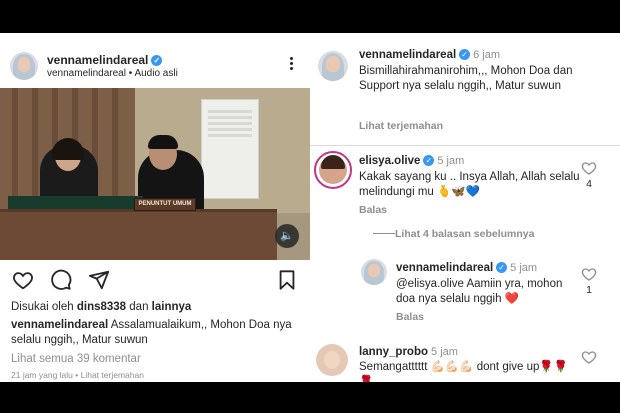 The width and height of the screenshot is (620, 413). What do you see at coordinates (589, 184) in the screenshot?
I see `like-count: 4` at bounding box center [589, 184].